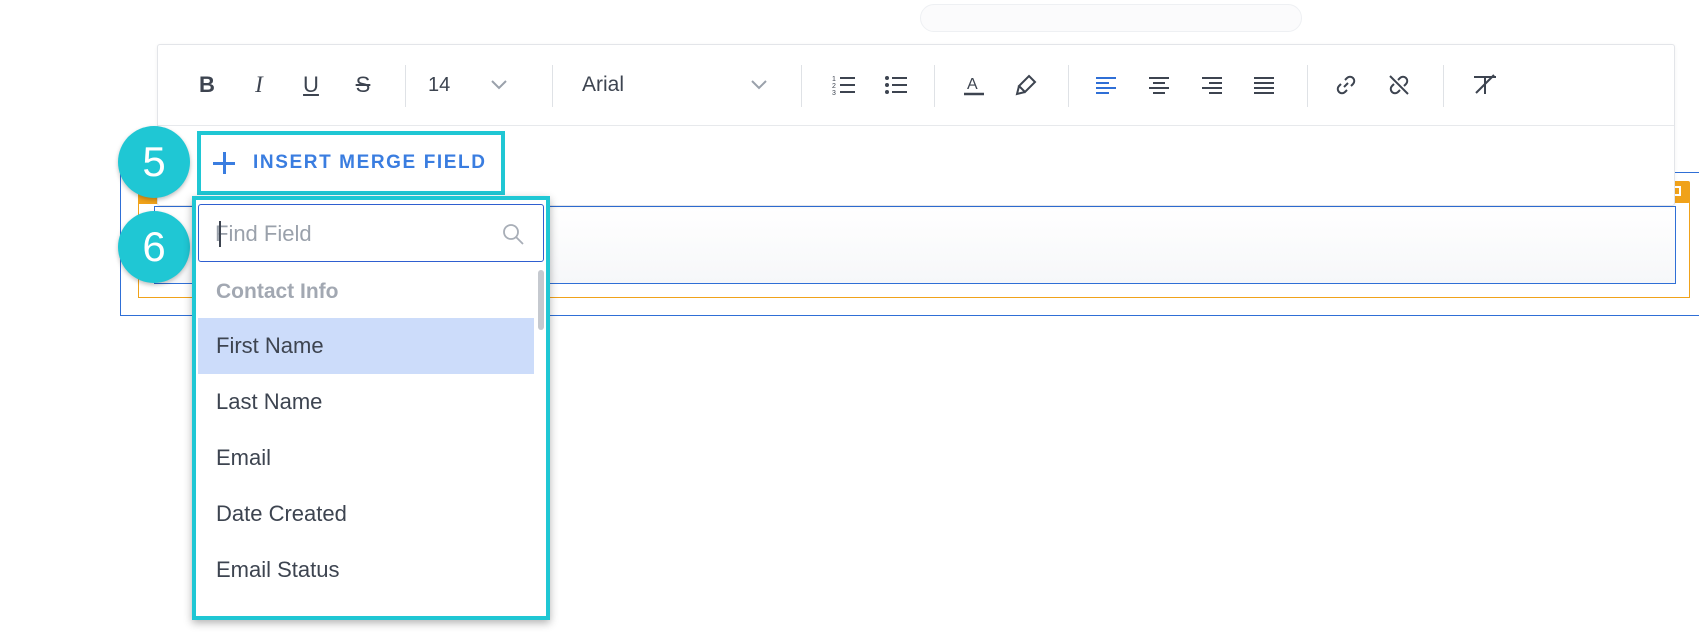 The width and height of the screenshot is (1699, 632). Describe the element at coordinates (1212, 85) in the screenshot. I see `align-right-icon` at that location.